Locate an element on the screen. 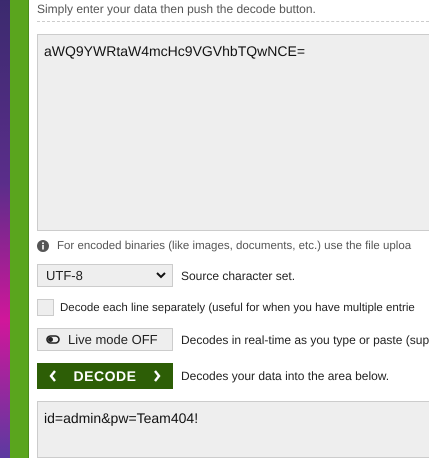  charset-label: Source character set. is located at coordinates (238, 275).